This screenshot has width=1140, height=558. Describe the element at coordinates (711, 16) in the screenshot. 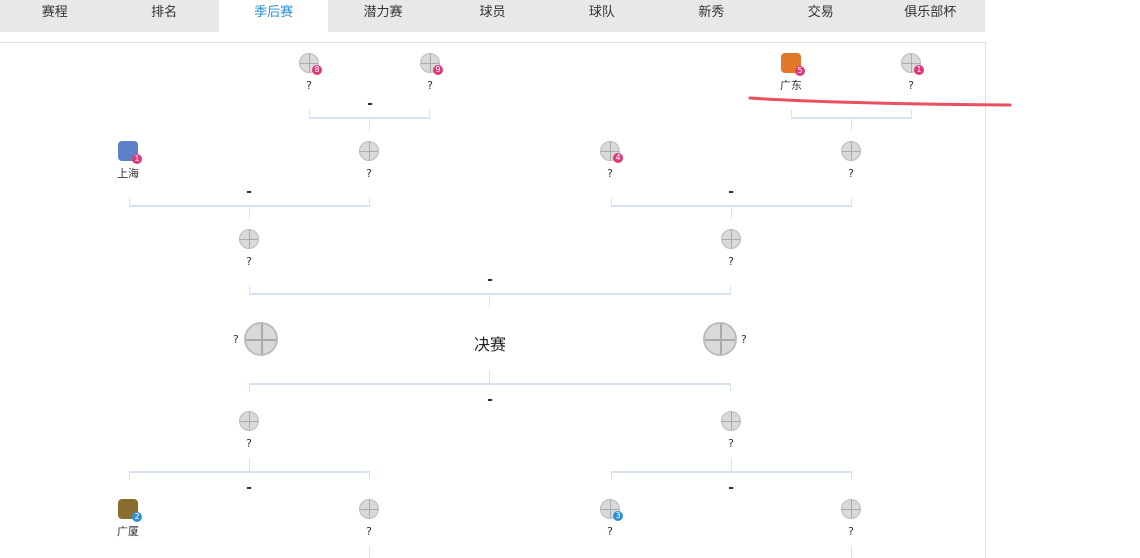

I see `tab-rookies: 新秀` at that location.